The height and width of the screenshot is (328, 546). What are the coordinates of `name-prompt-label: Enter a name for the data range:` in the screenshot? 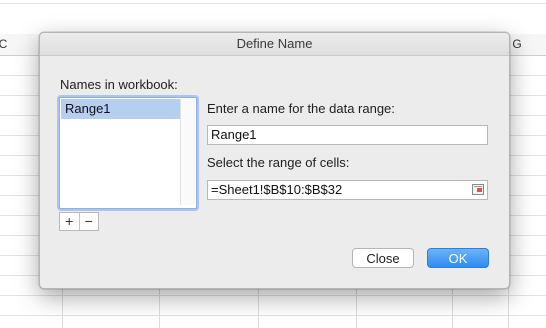 It's located at (301, 108).